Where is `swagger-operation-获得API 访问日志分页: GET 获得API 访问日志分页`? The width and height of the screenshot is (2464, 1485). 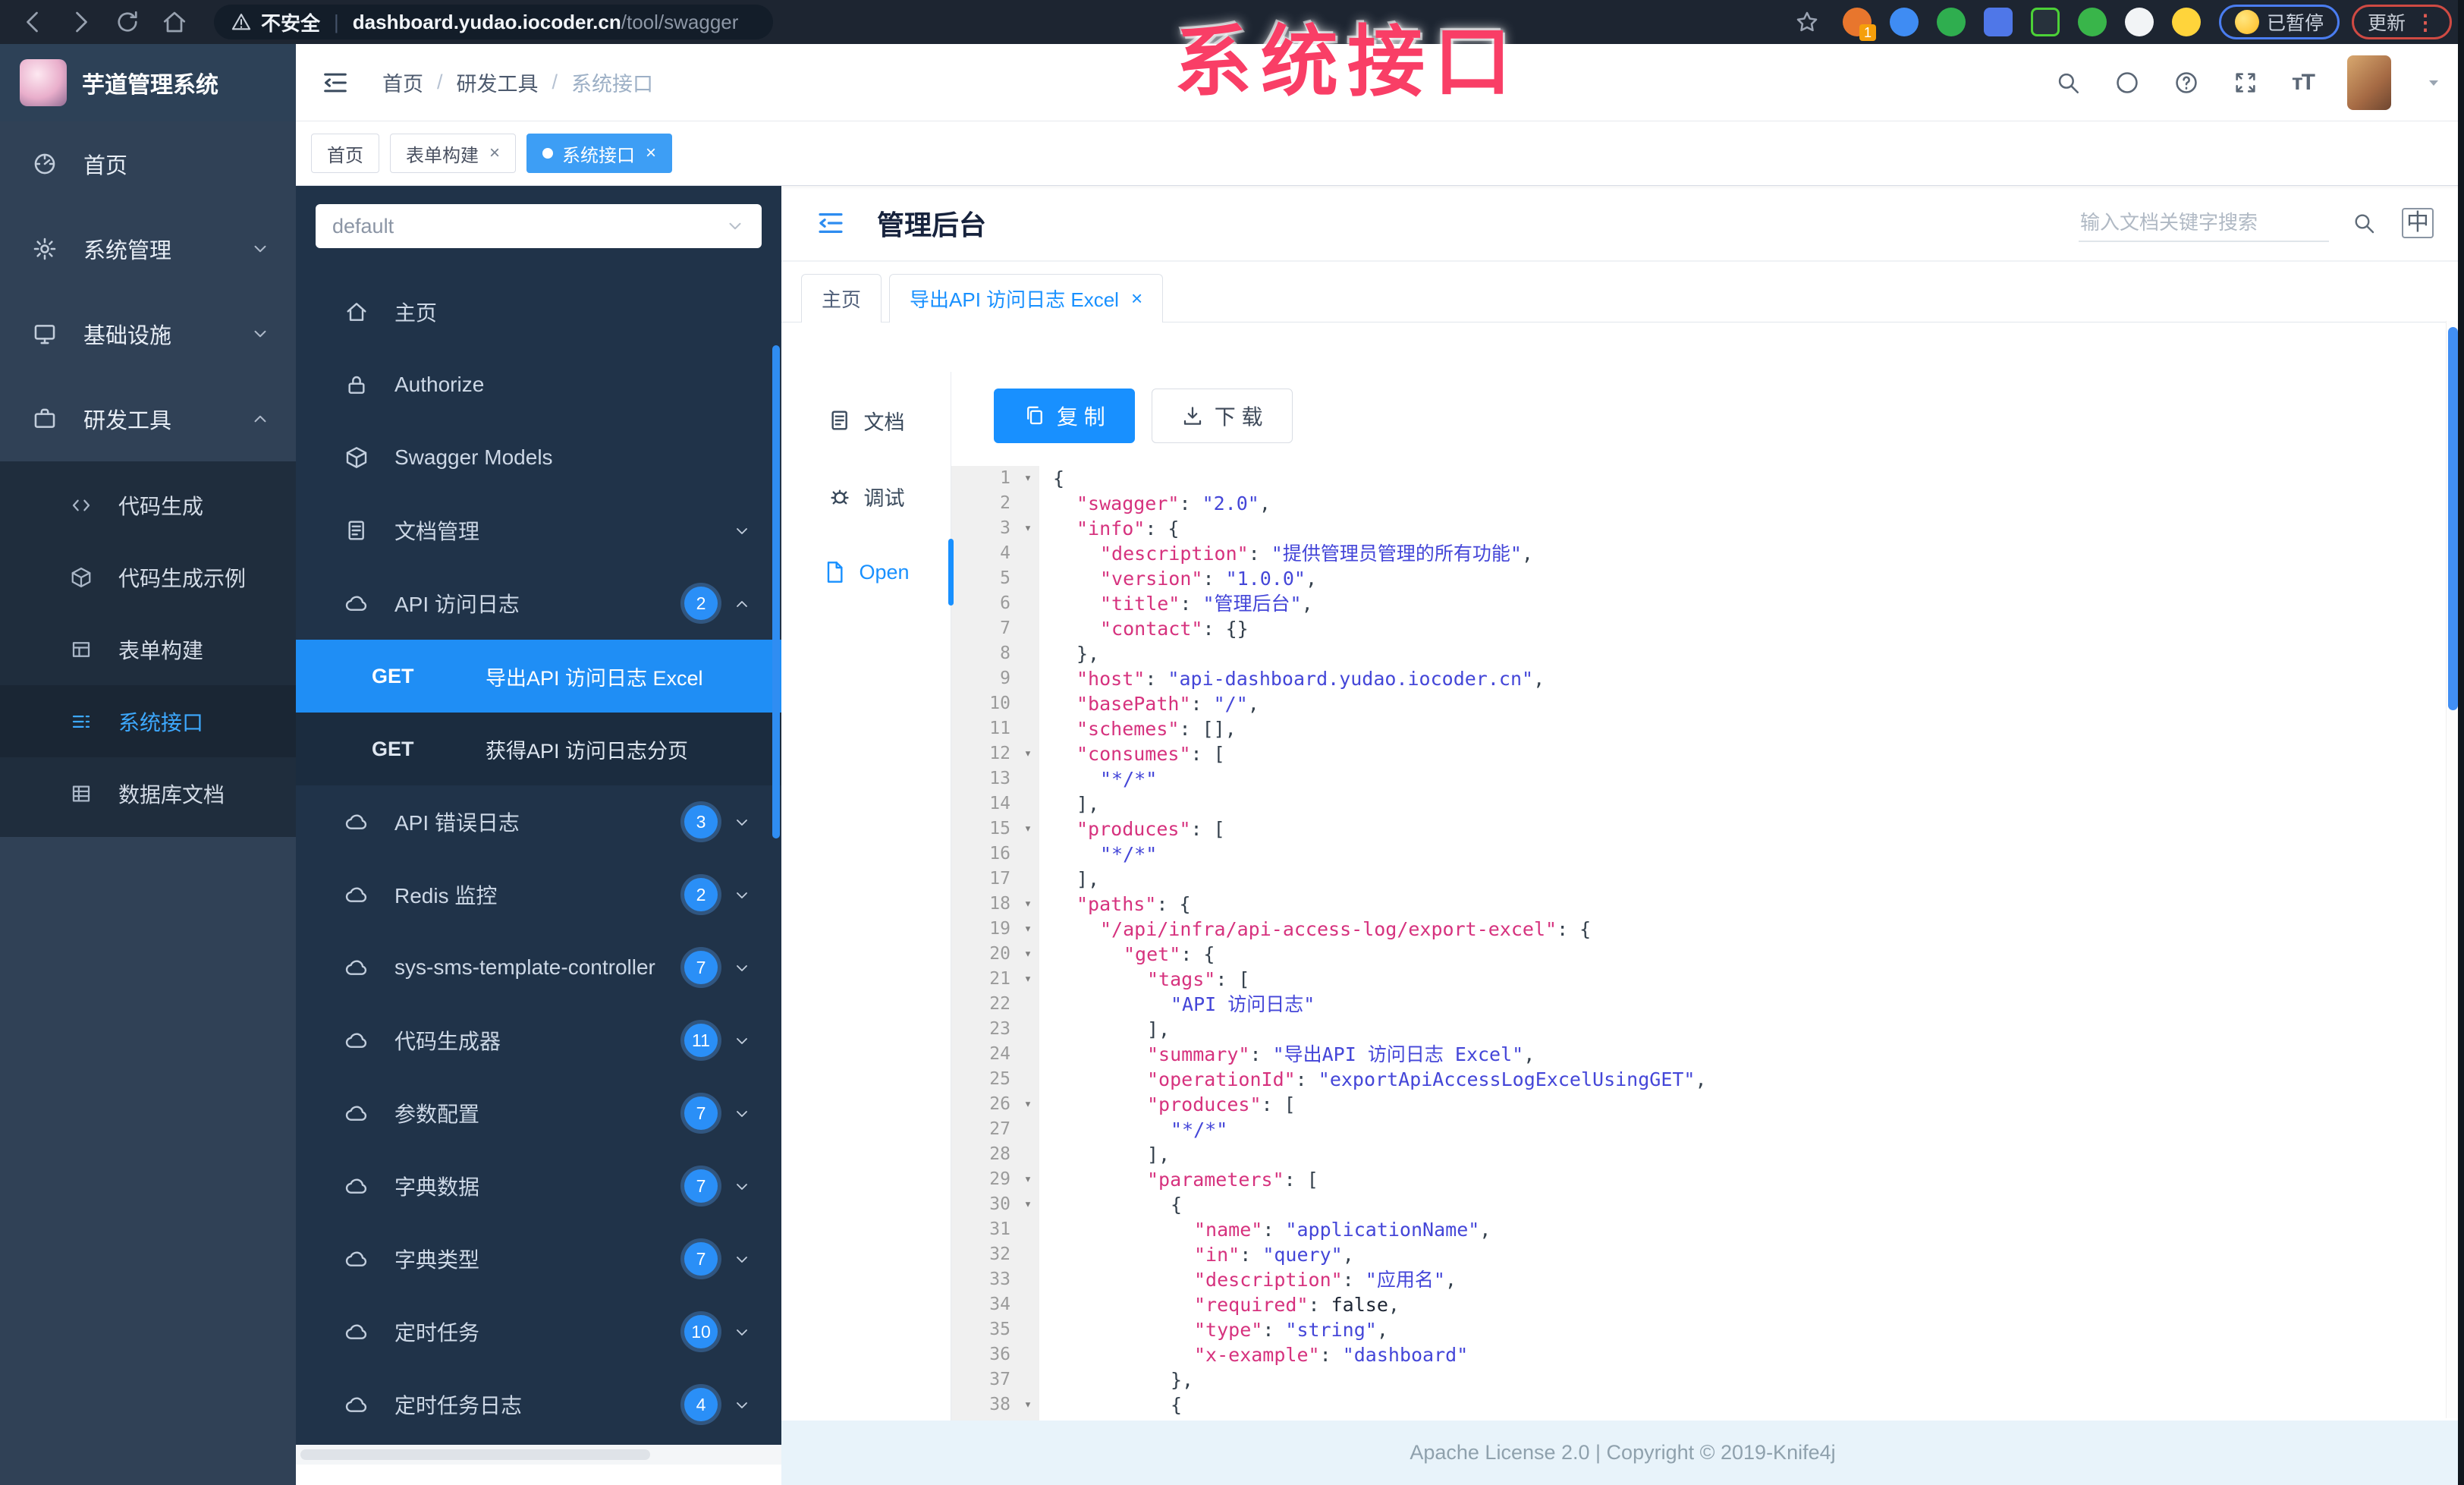
swagger-operation-获得API 访问日志分页: GET 获得API 访问日志分页 is located at coordinates (538, 749).